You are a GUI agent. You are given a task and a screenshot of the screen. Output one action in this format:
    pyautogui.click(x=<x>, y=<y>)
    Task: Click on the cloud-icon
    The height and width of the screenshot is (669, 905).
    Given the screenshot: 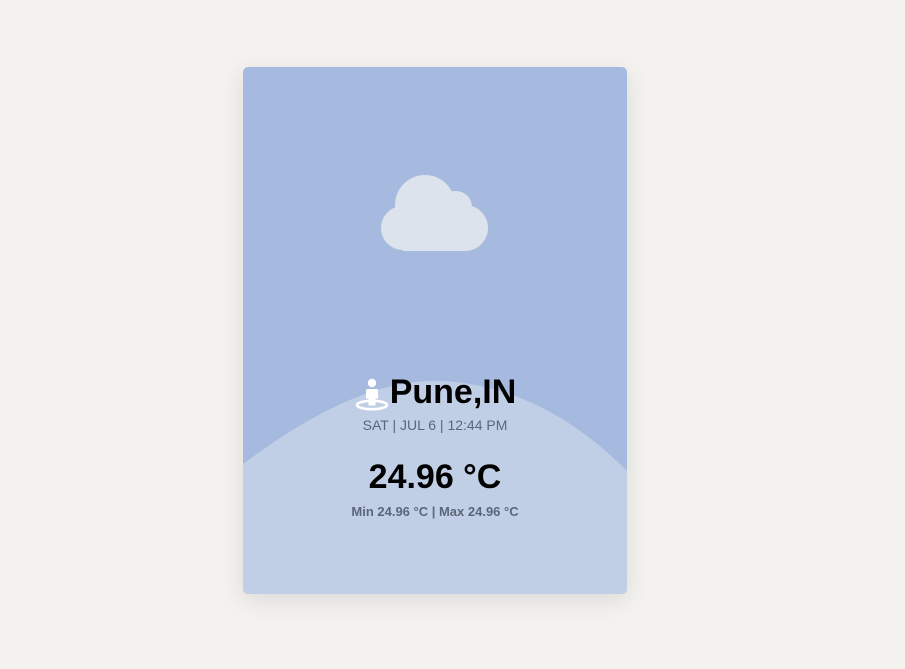 What is the action you would take?
    pyautogui.click(x=434, y=213)
    